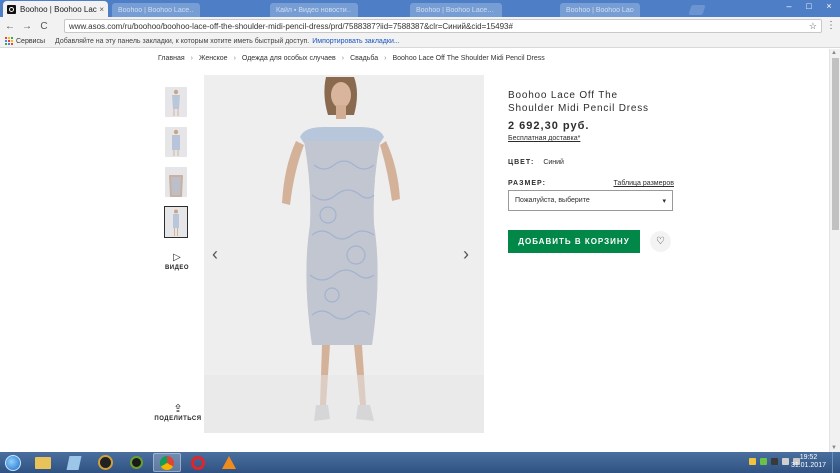 The height and width of the screenshot is (473, 840). What do you see at coordinates (466, 254) in the screenshot?
I see `next-image-arrow: ›` at bounding box center [466, 254].